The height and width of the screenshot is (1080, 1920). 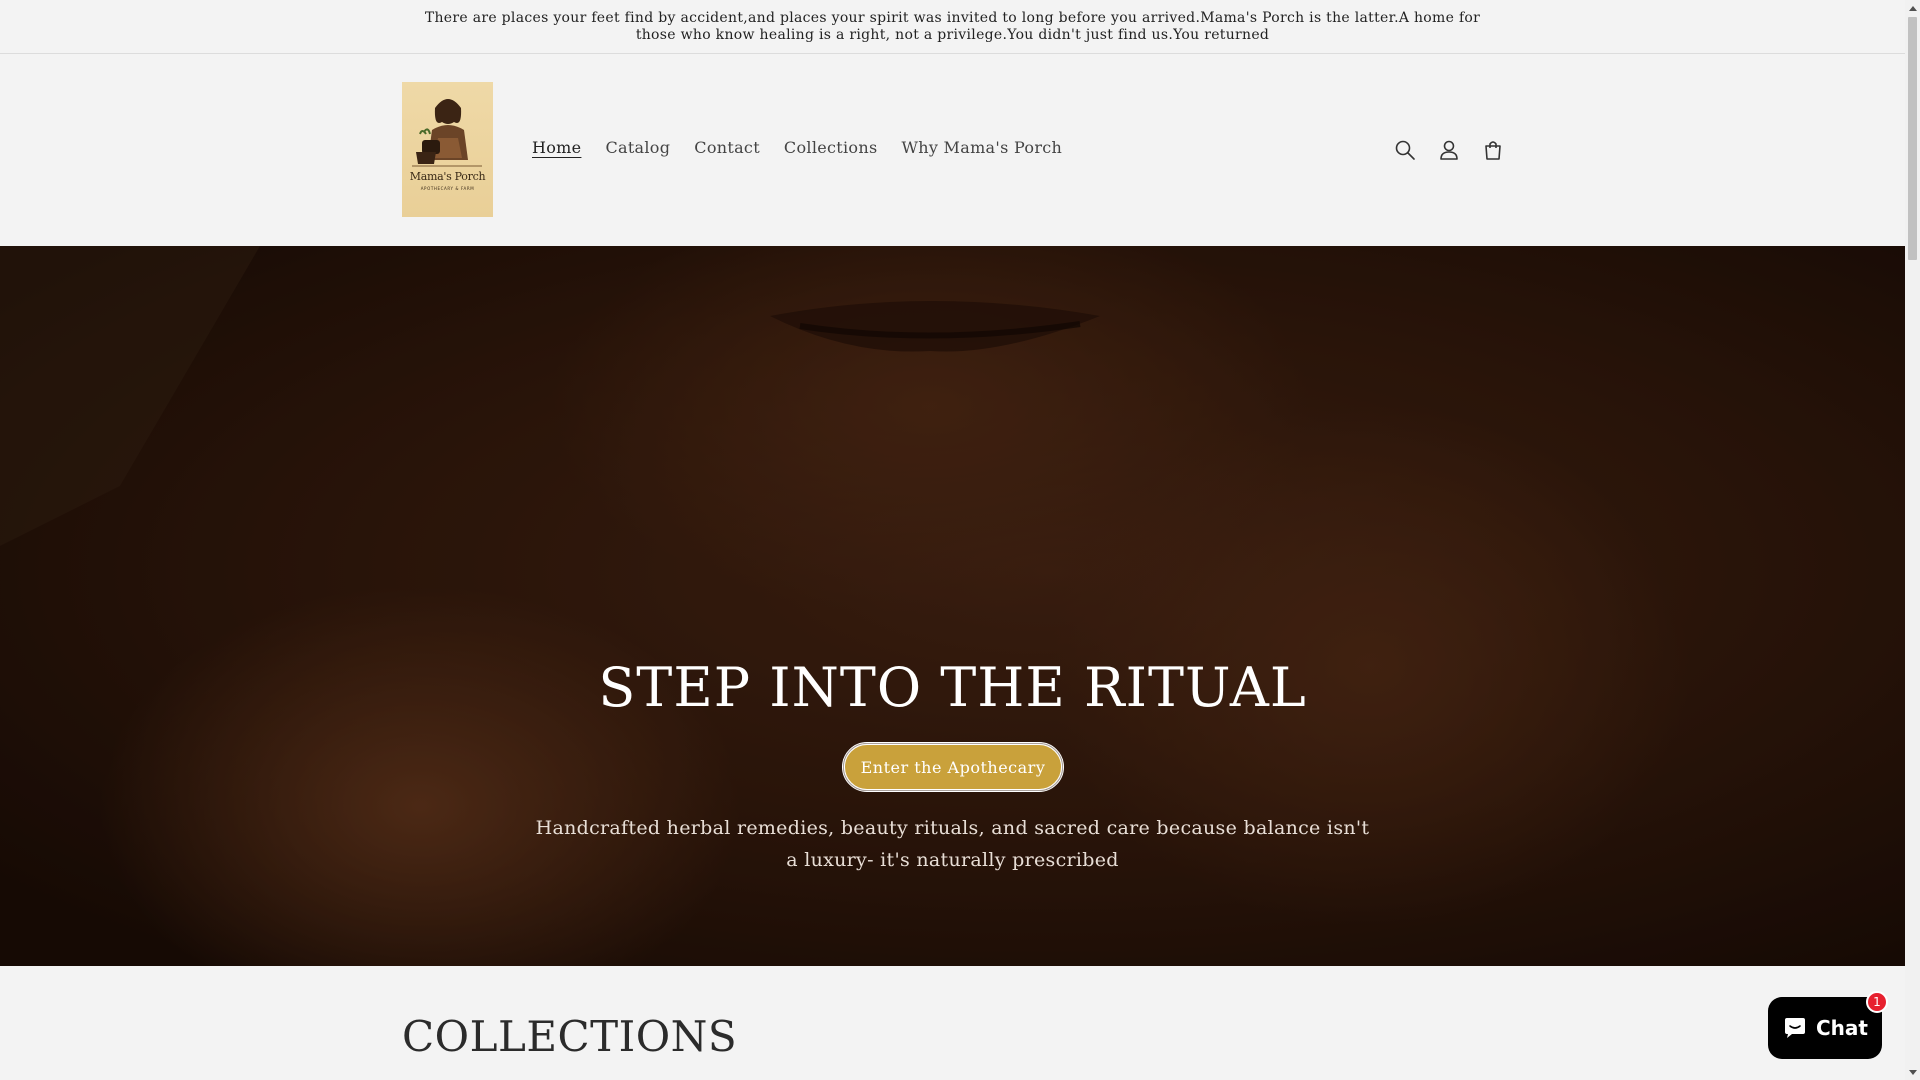 I want to click on chat-label: Chat, so click(x=1842, y=1028).